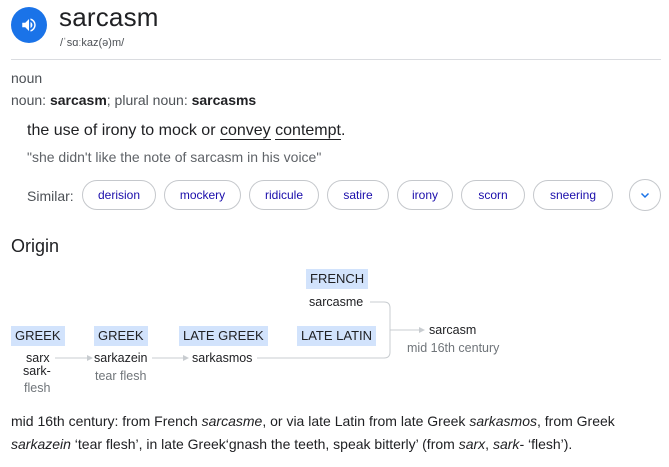  Describe the element at coordinates (38, 358) in the screenshot. I see `term-sarx: sarx` at that location.